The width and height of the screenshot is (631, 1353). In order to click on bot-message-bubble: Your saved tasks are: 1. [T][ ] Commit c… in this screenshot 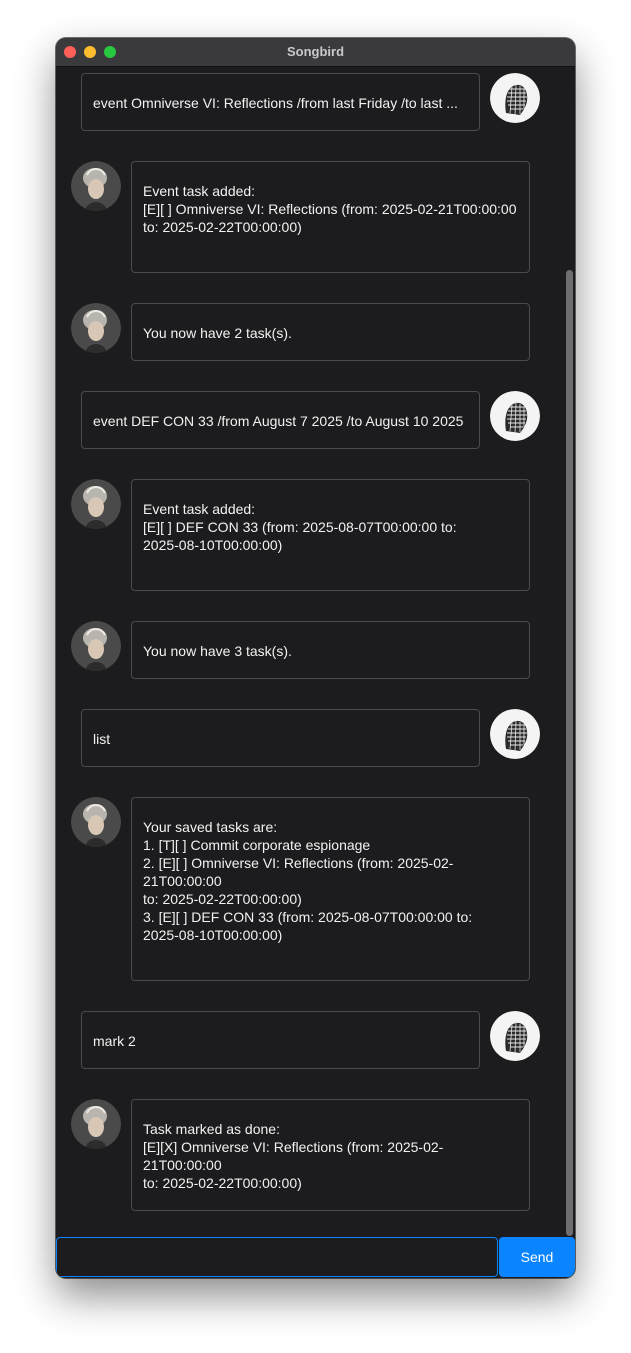, I will do `click(330, 889)`.